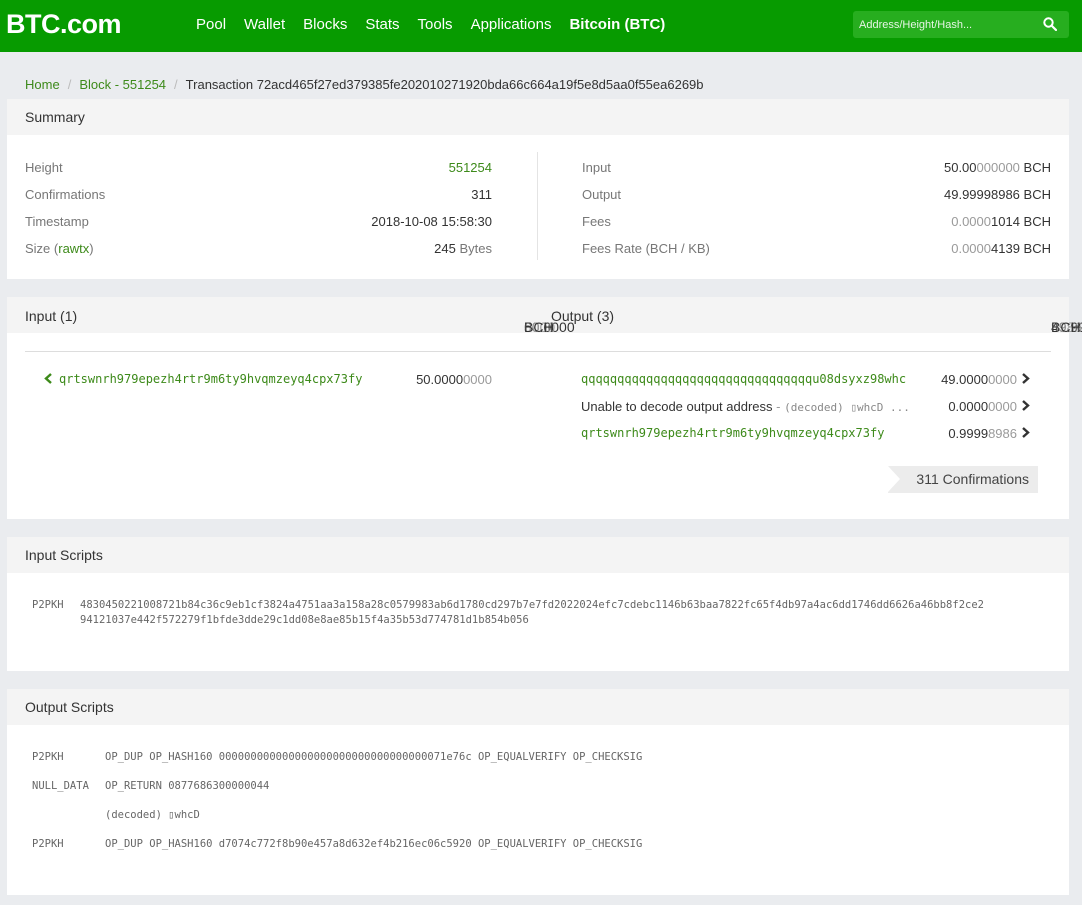 This screenshot has width=1082, height=905. Describe the element at coordinates (1050, 24) in the screenshot. I see `search-icon` at that location.